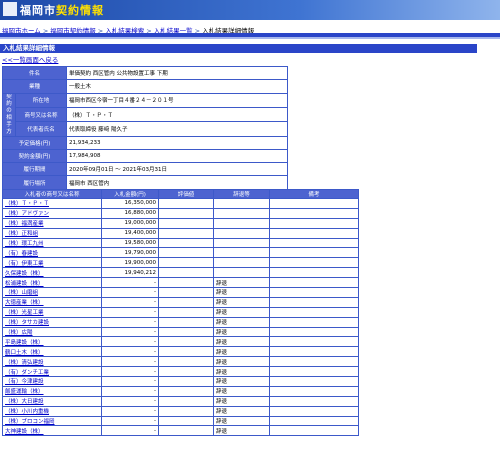  I want to click on bidder-name-cell: （株）大日建設, so click(52, 401).